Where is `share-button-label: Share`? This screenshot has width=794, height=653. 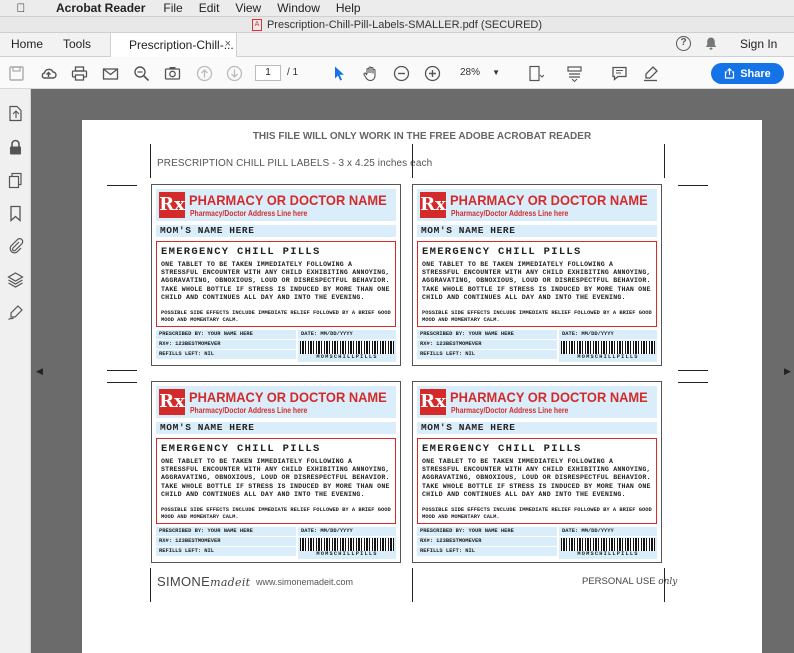
share-button-label: Share is located at coordinates (755, 73).